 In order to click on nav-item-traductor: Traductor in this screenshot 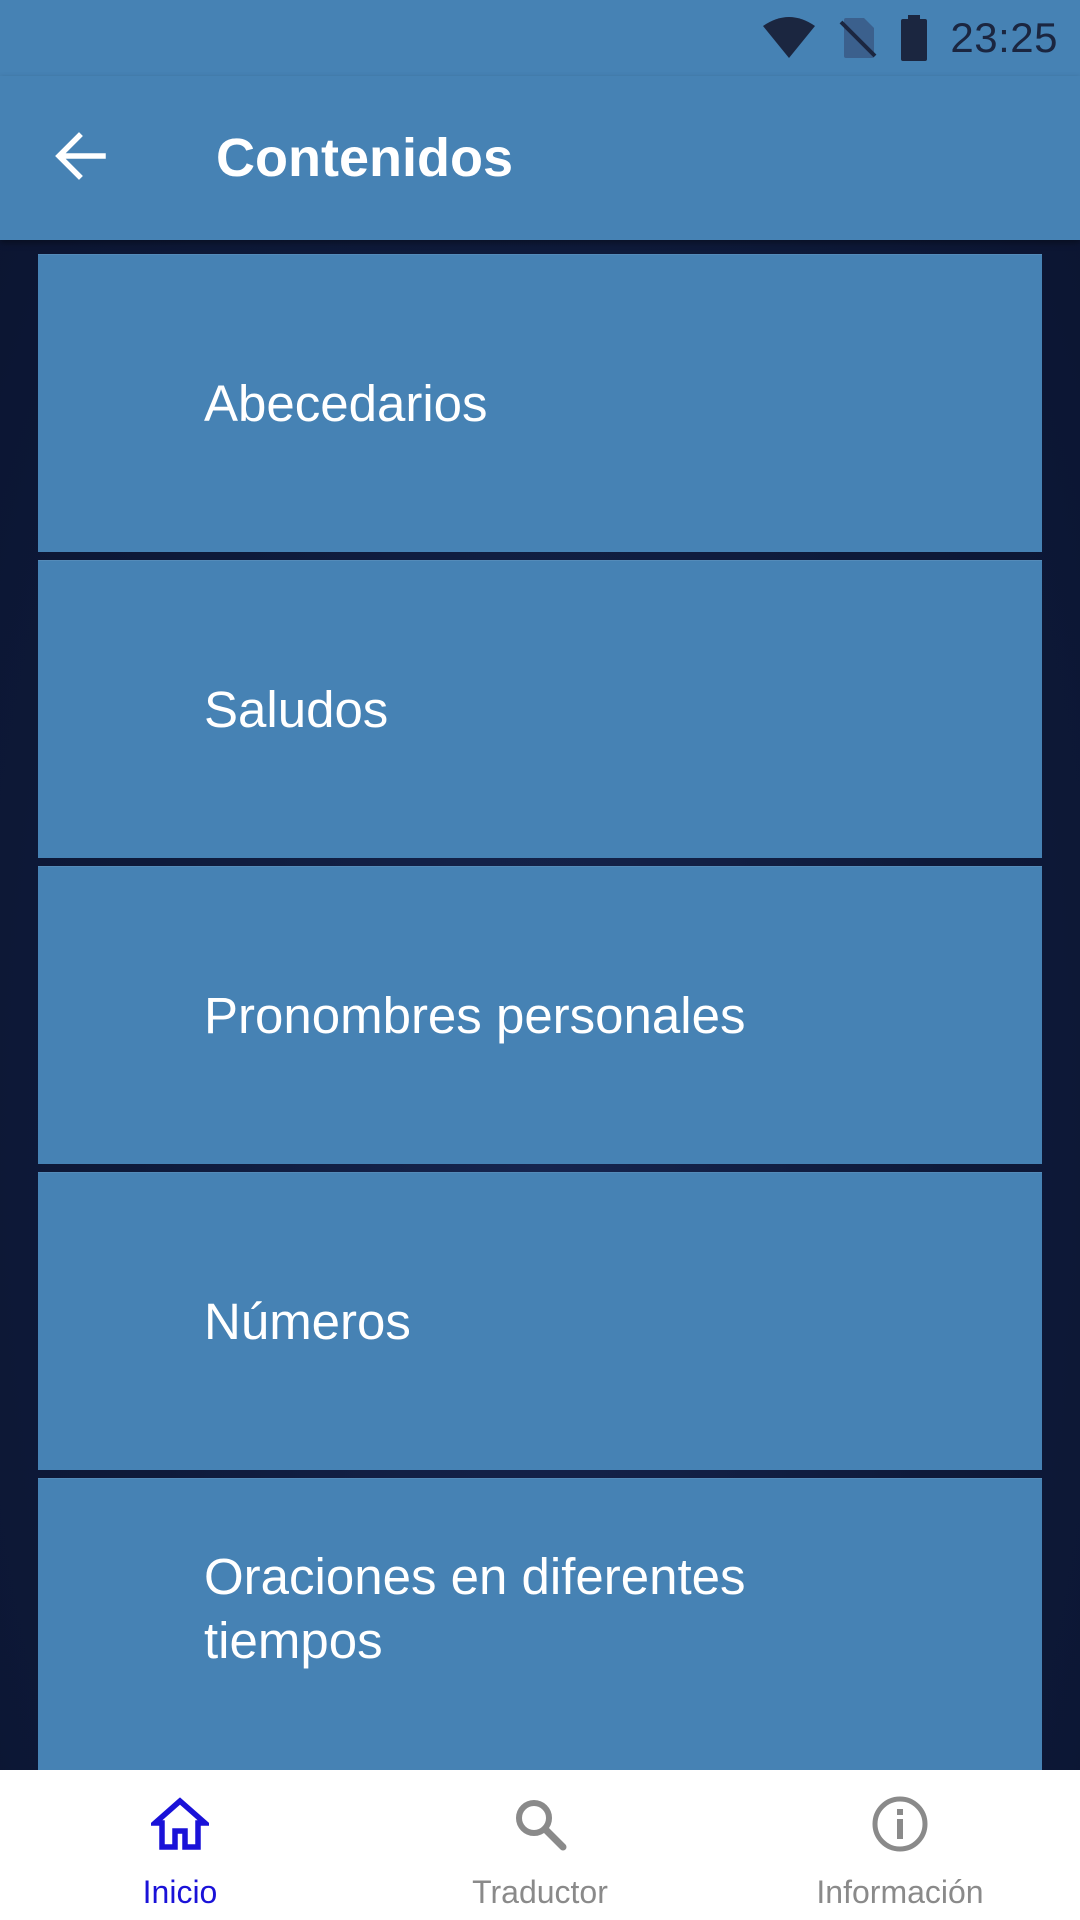, I will do `click(540, 1845)`.